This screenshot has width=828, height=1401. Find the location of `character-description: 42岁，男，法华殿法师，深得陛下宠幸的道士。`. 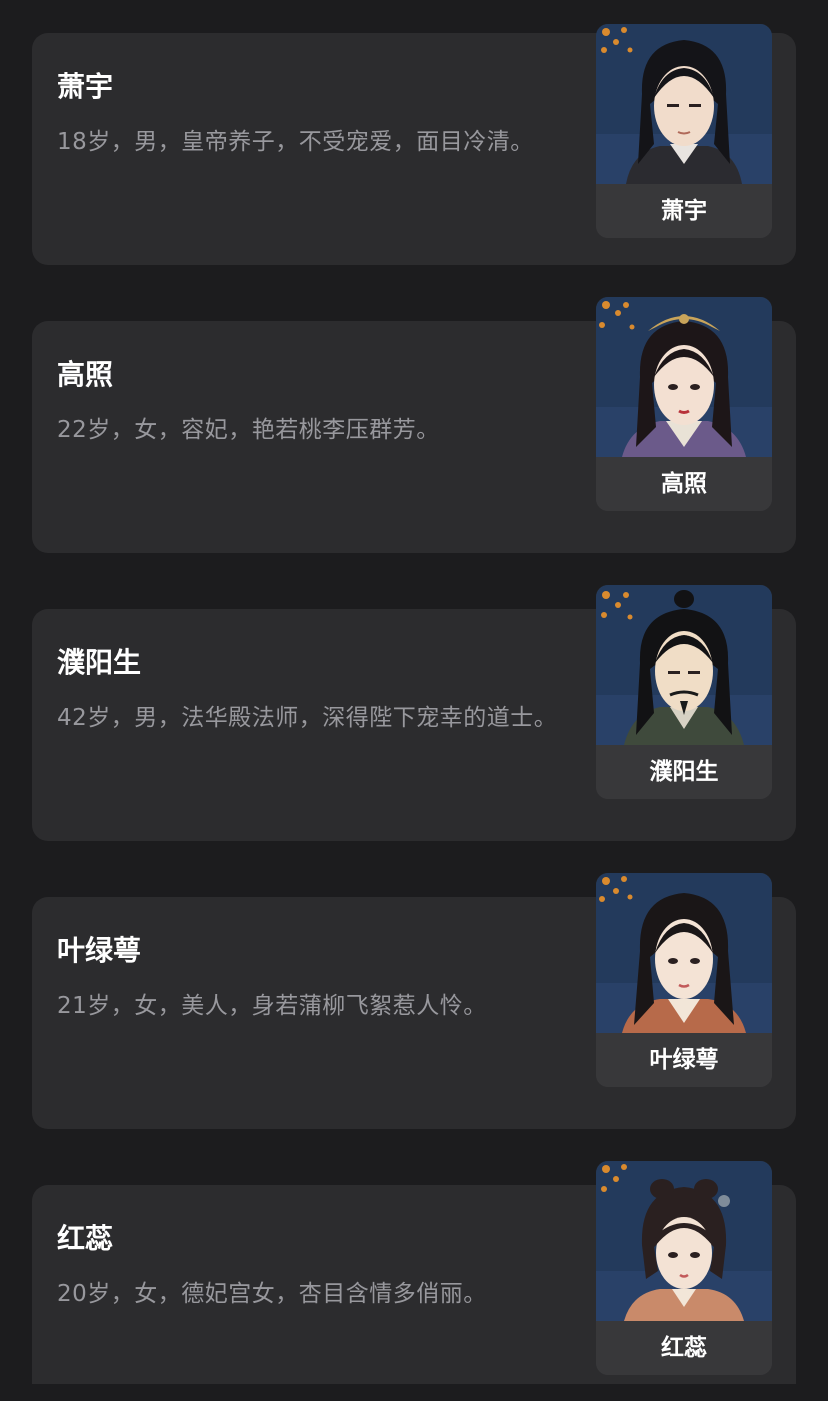

character-description: 42岁，男，法华殿法师，深得陛下宠幸的道士。 is located at coordinates (307, 718).